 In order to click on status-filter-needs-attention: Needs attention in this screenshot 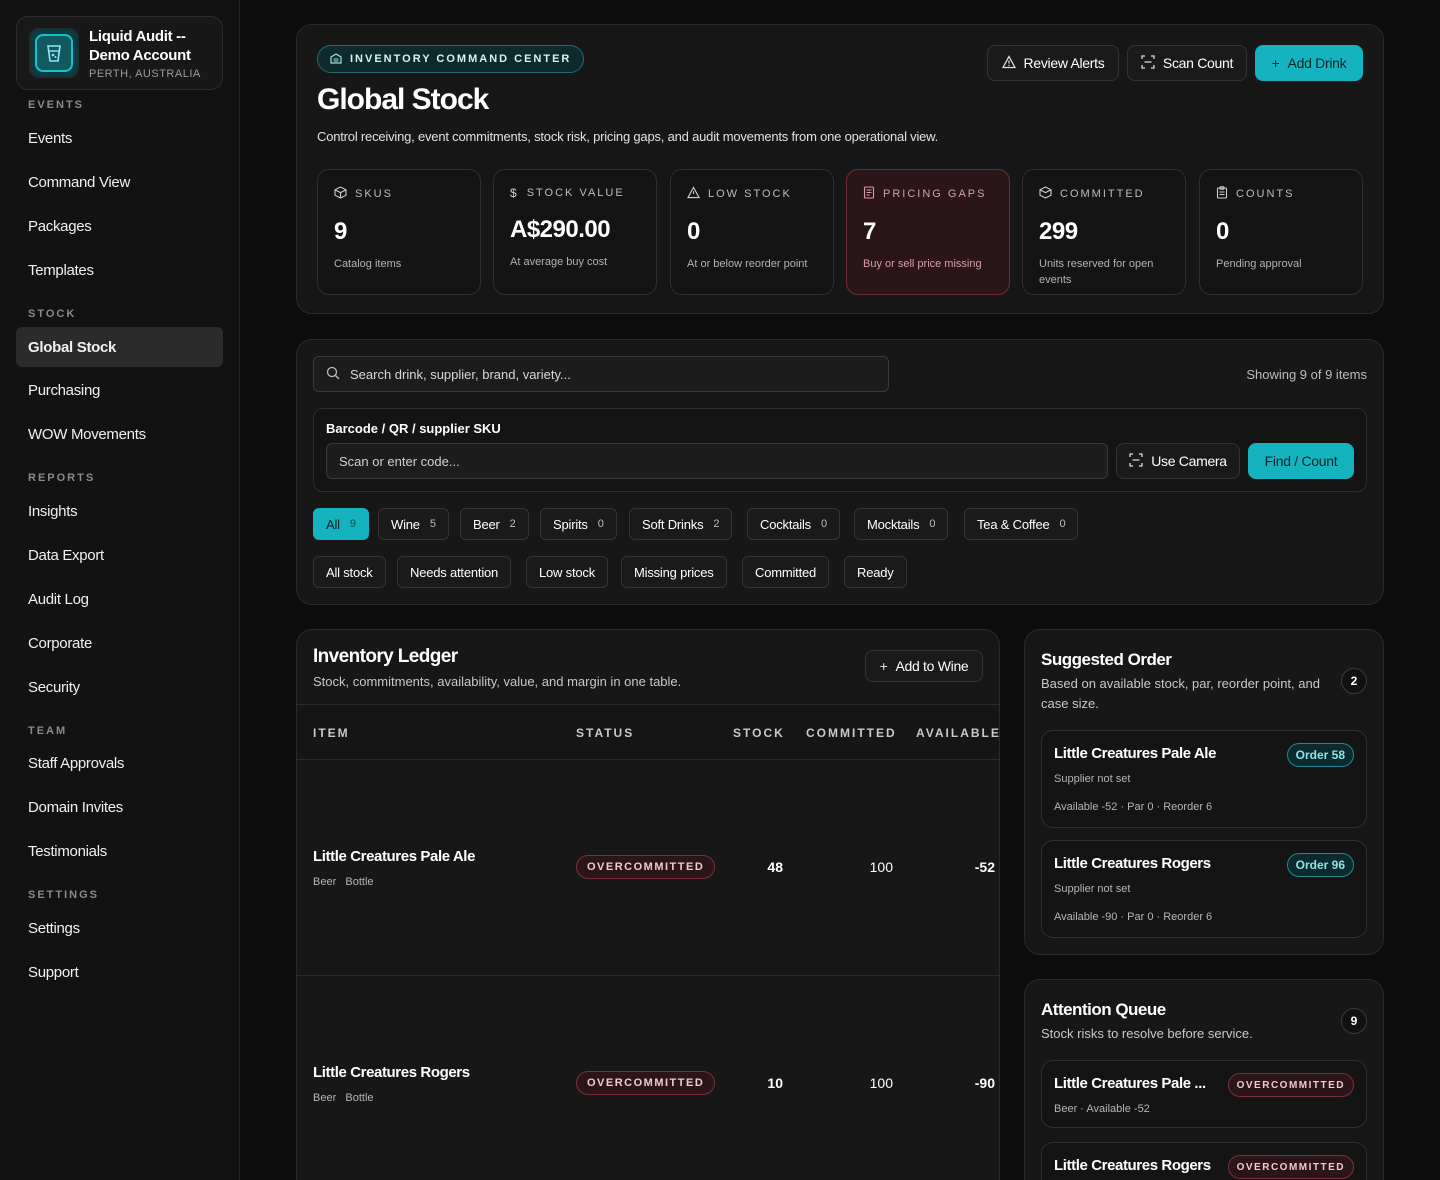, I will do `click(454, 572)`.